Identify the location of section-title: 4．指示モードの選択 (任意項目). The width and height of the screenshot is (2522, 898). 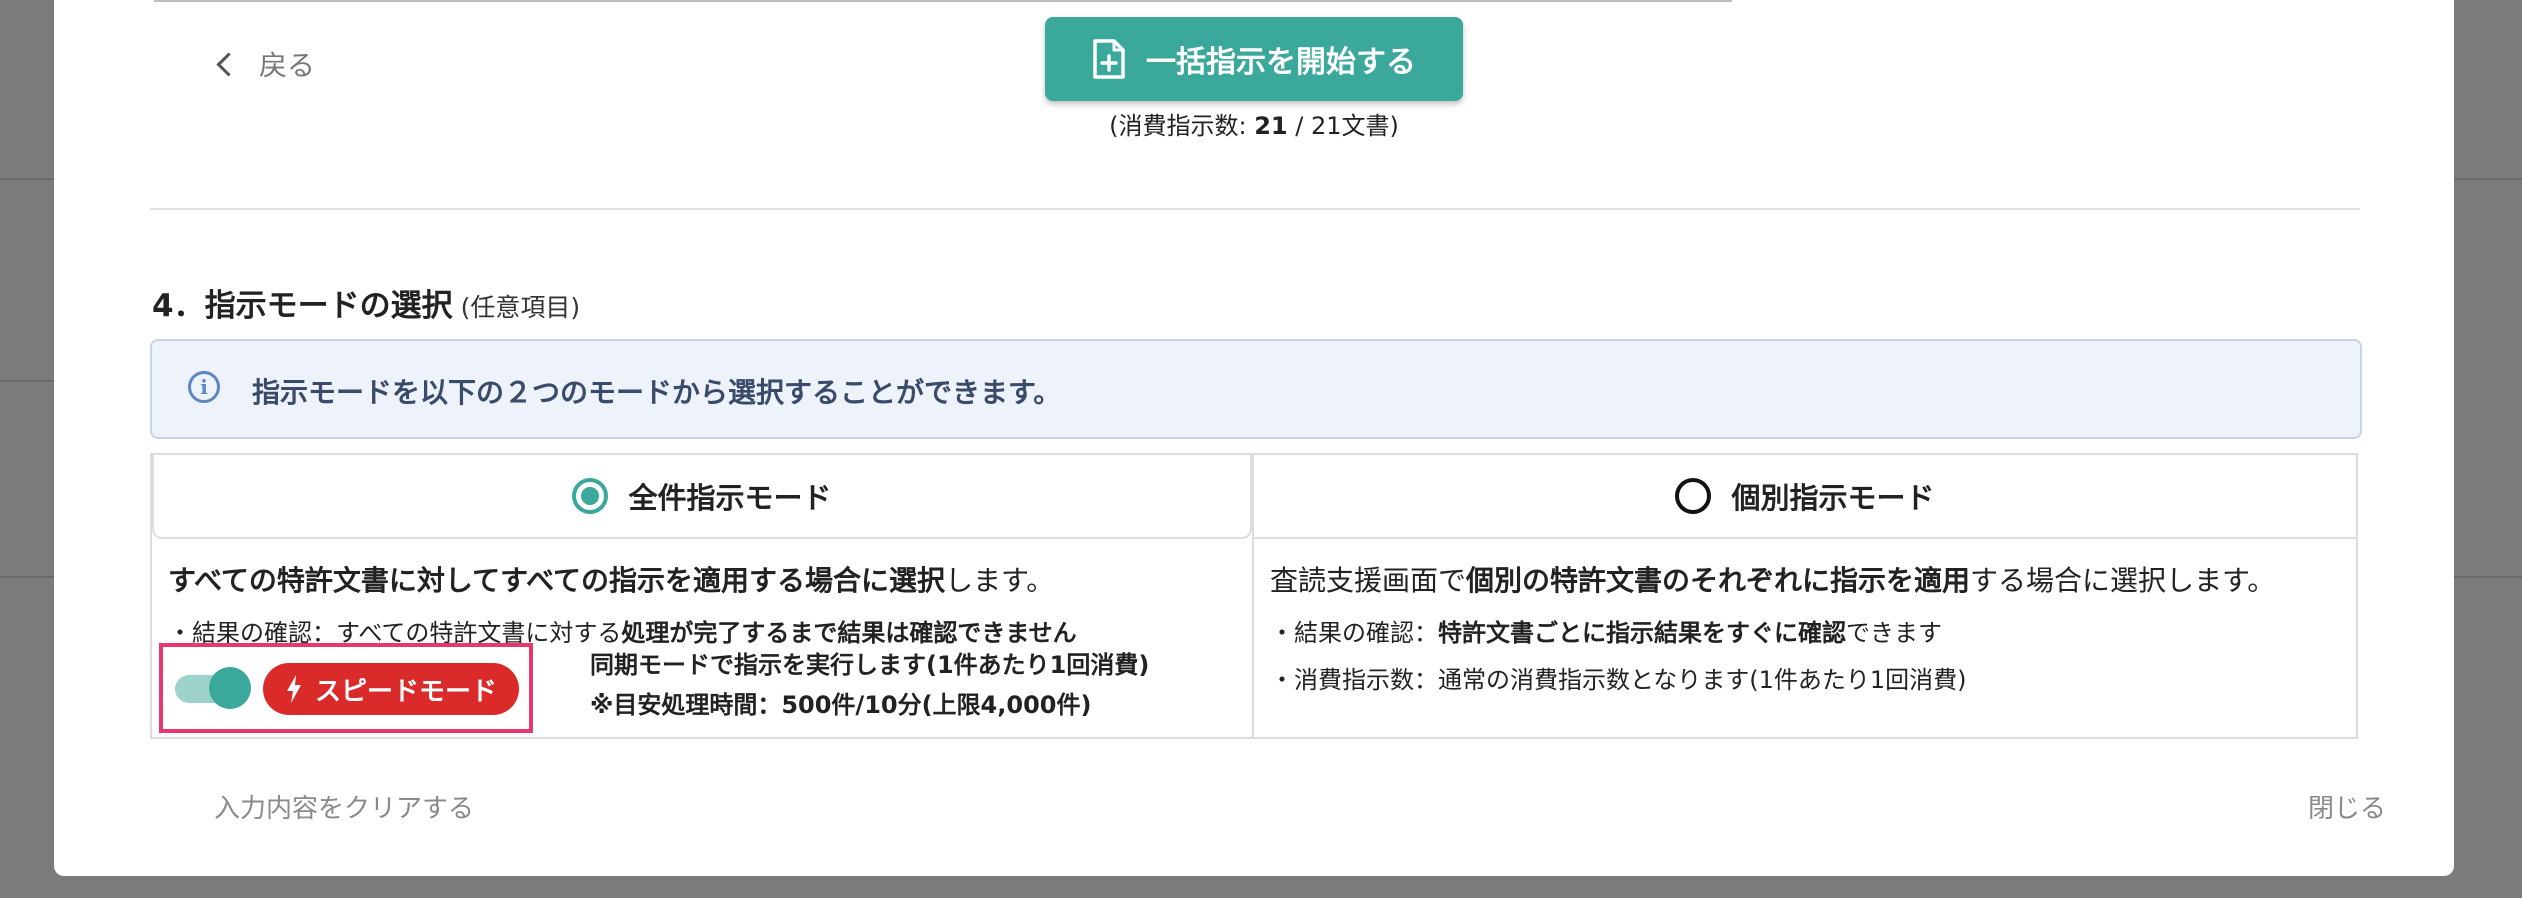
(366, 302).